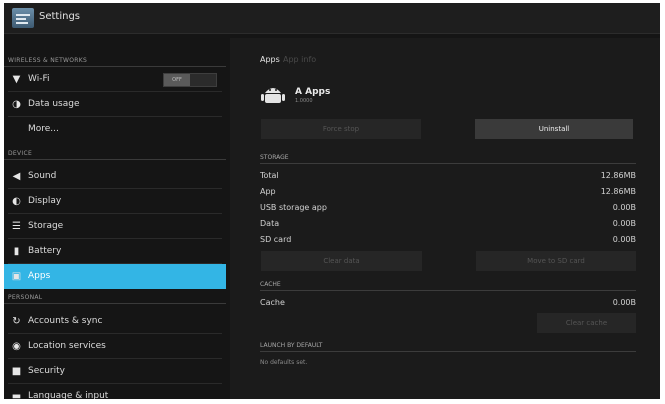 Image resolution: width=665 pixels, height=404 pixels. What do you see at coordinates (270, 284) in the screenshot?
I see `section-header-cache: CACHE` at bounding box center [270, 284].